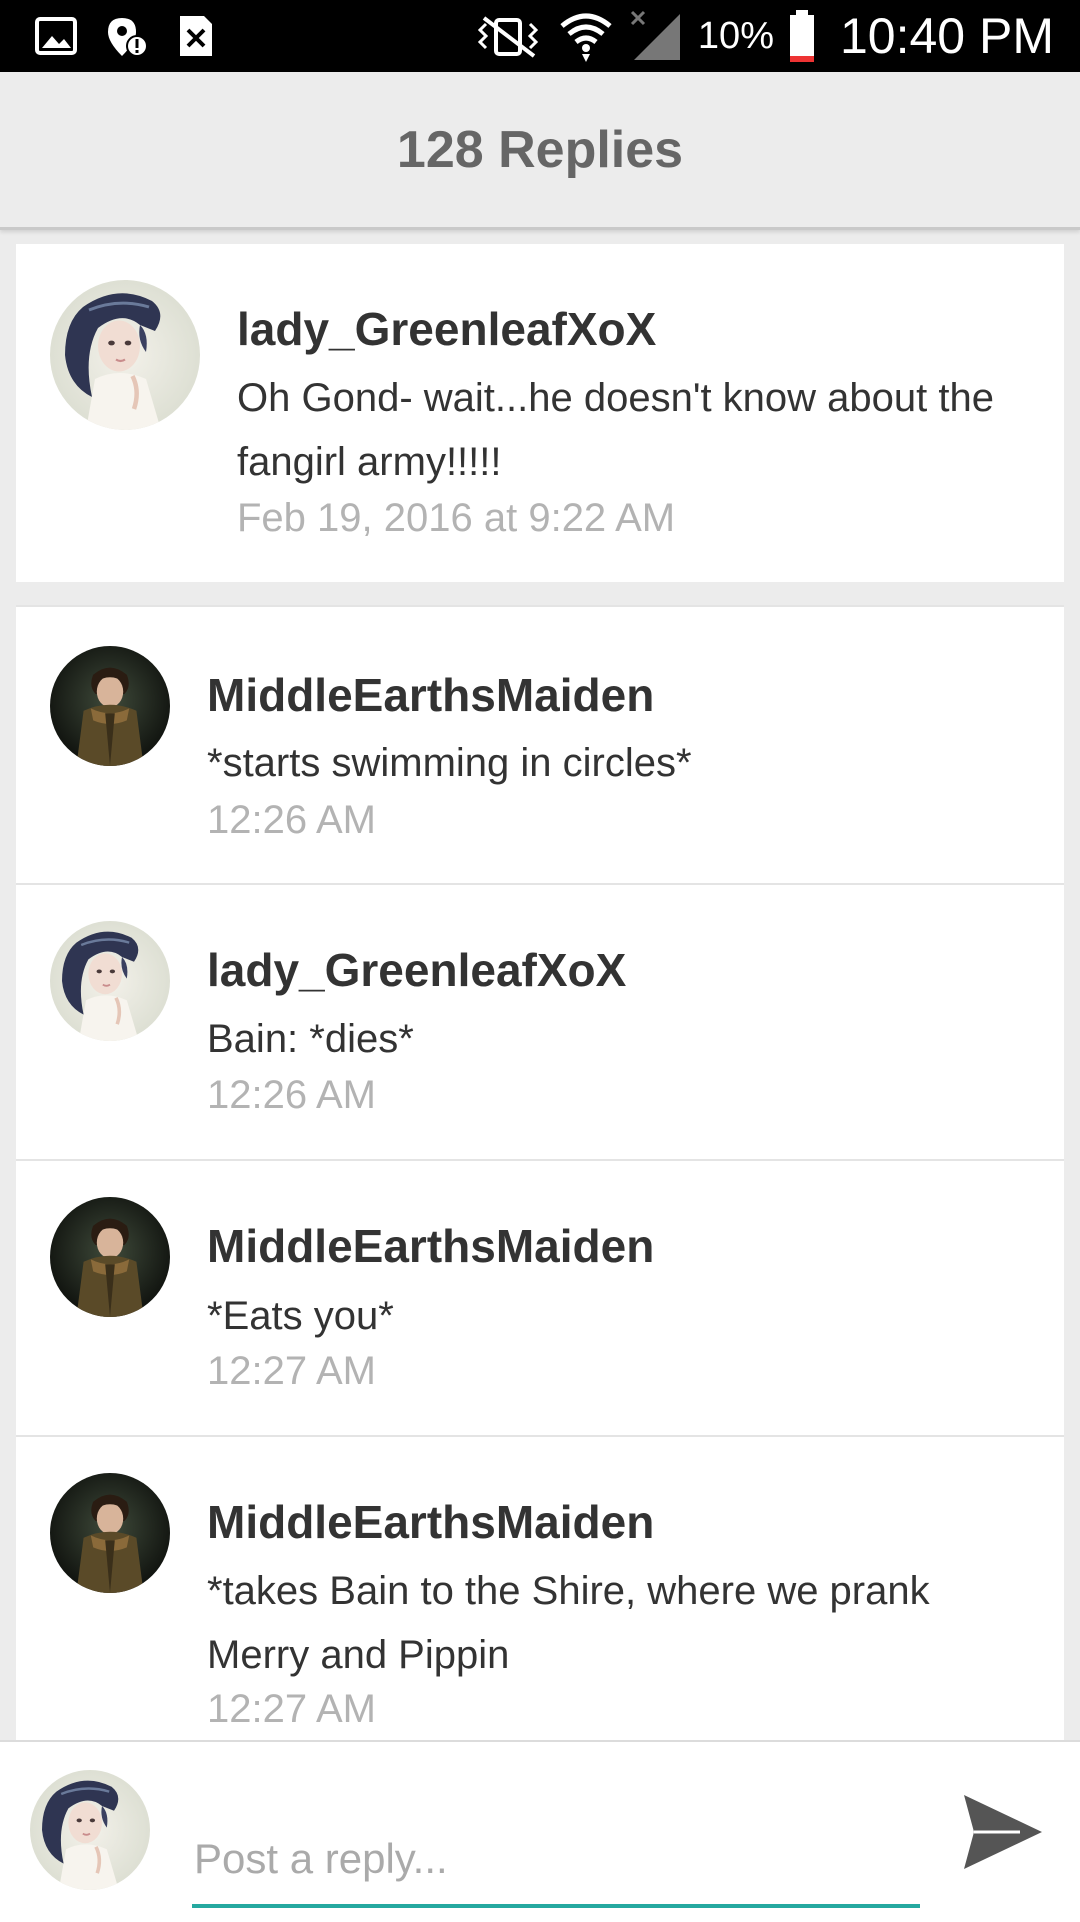 Image resolution: width=1080 pixels, height=1922 pixels. Describe the element at coordinates (508, 37) in the screenshot. I see `vibrate-icon` at that location.